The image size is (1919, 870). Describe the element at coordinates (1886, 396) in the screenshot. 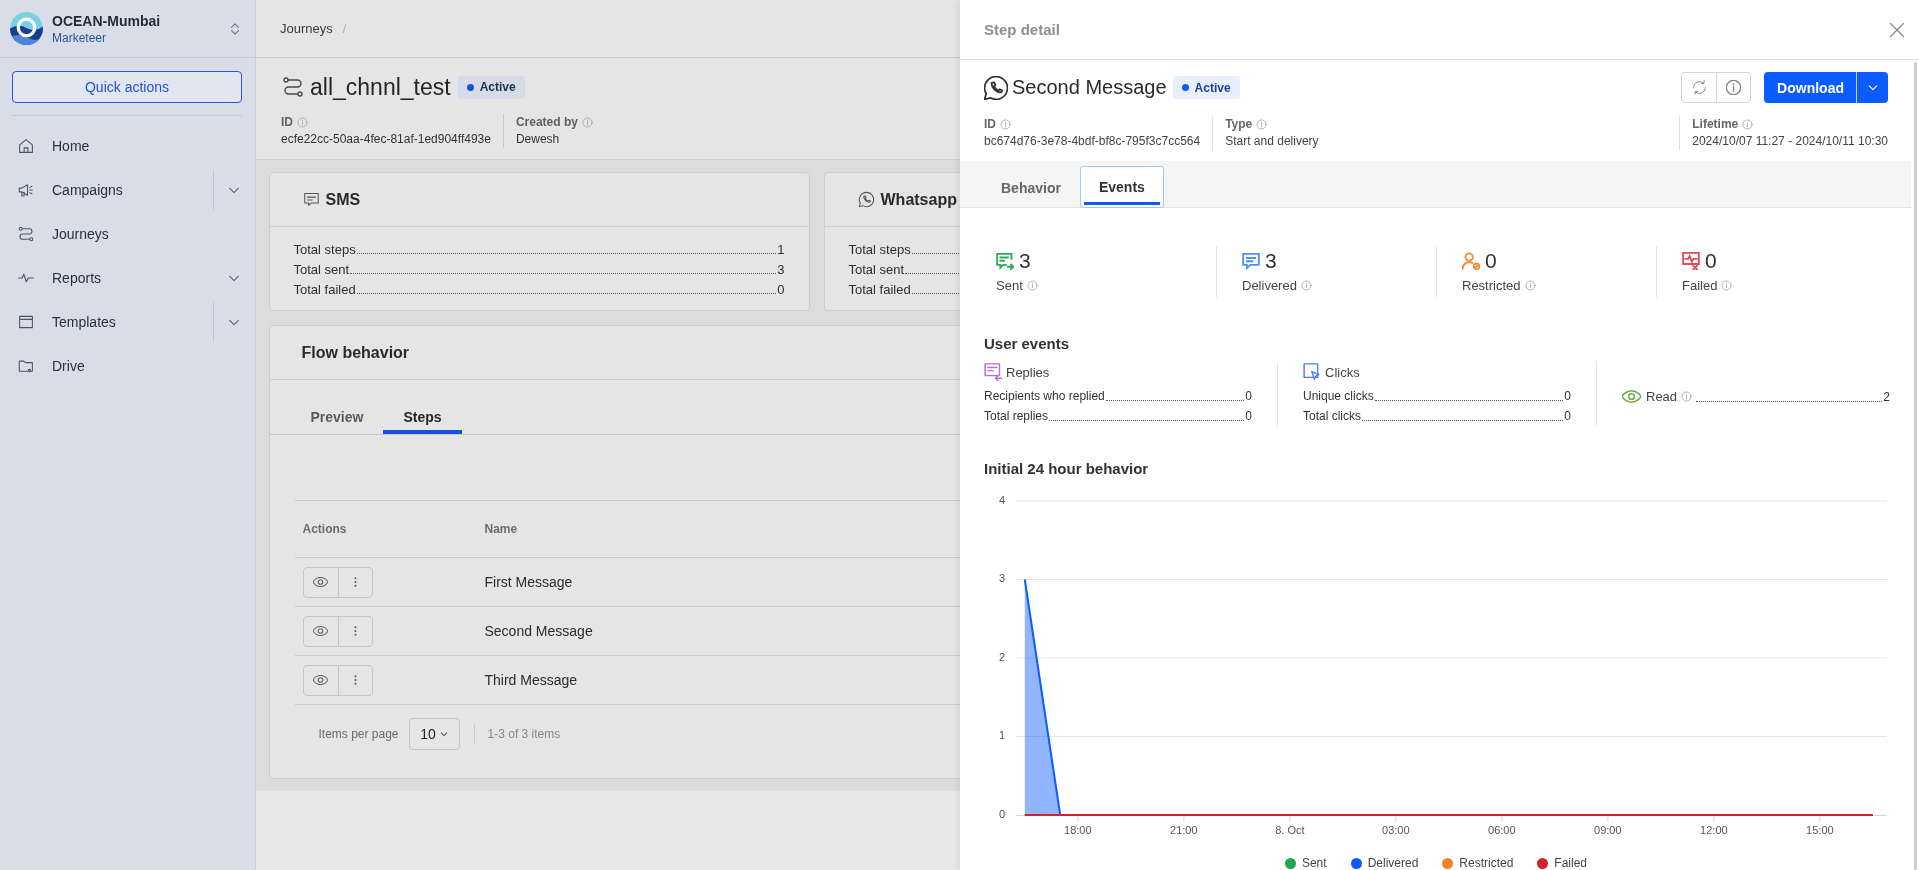

I see `stat-value: 2` at that location.